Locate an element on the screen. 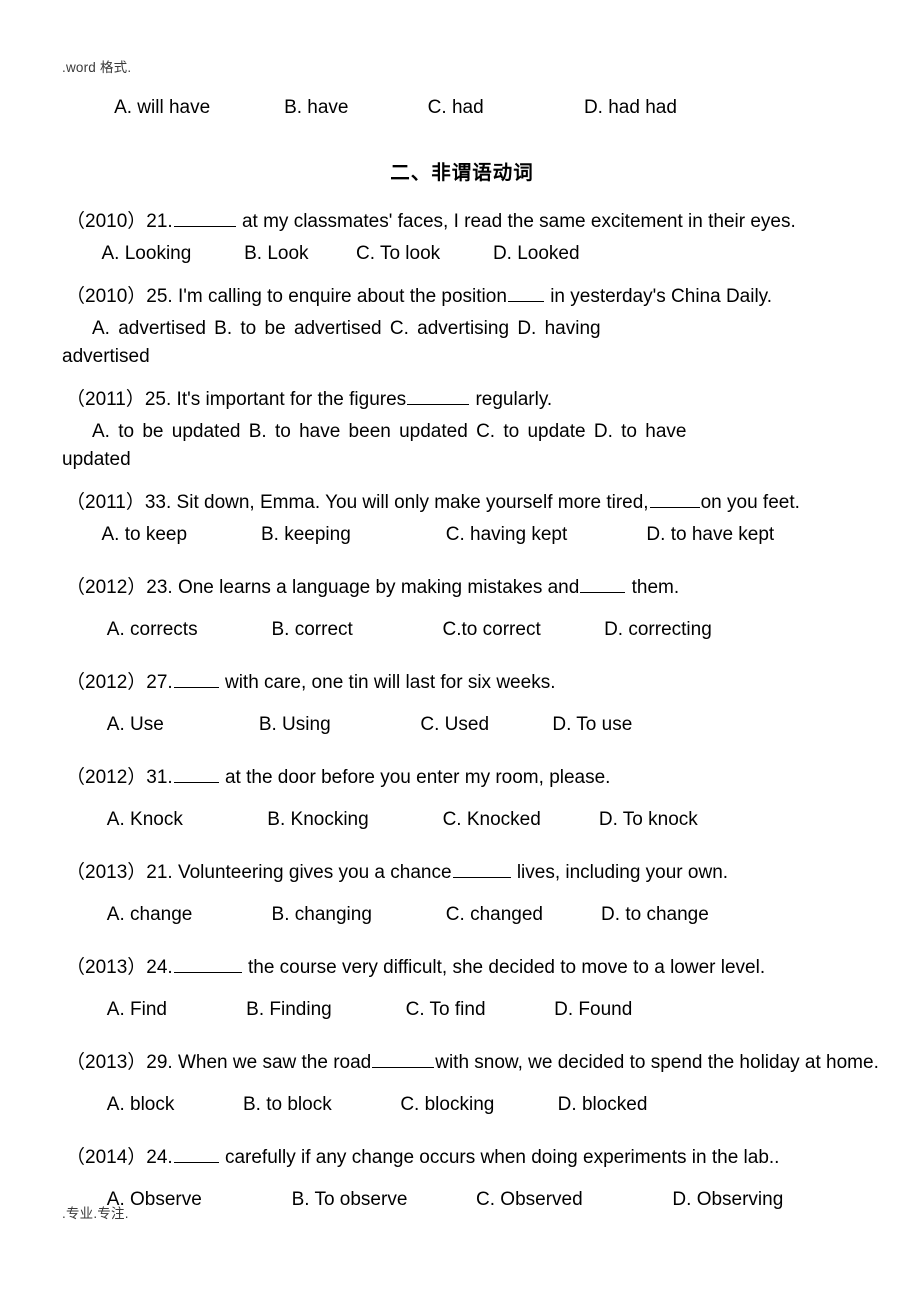  section-heading: 二、非谓语动词 is located at coordinates (462, 173).